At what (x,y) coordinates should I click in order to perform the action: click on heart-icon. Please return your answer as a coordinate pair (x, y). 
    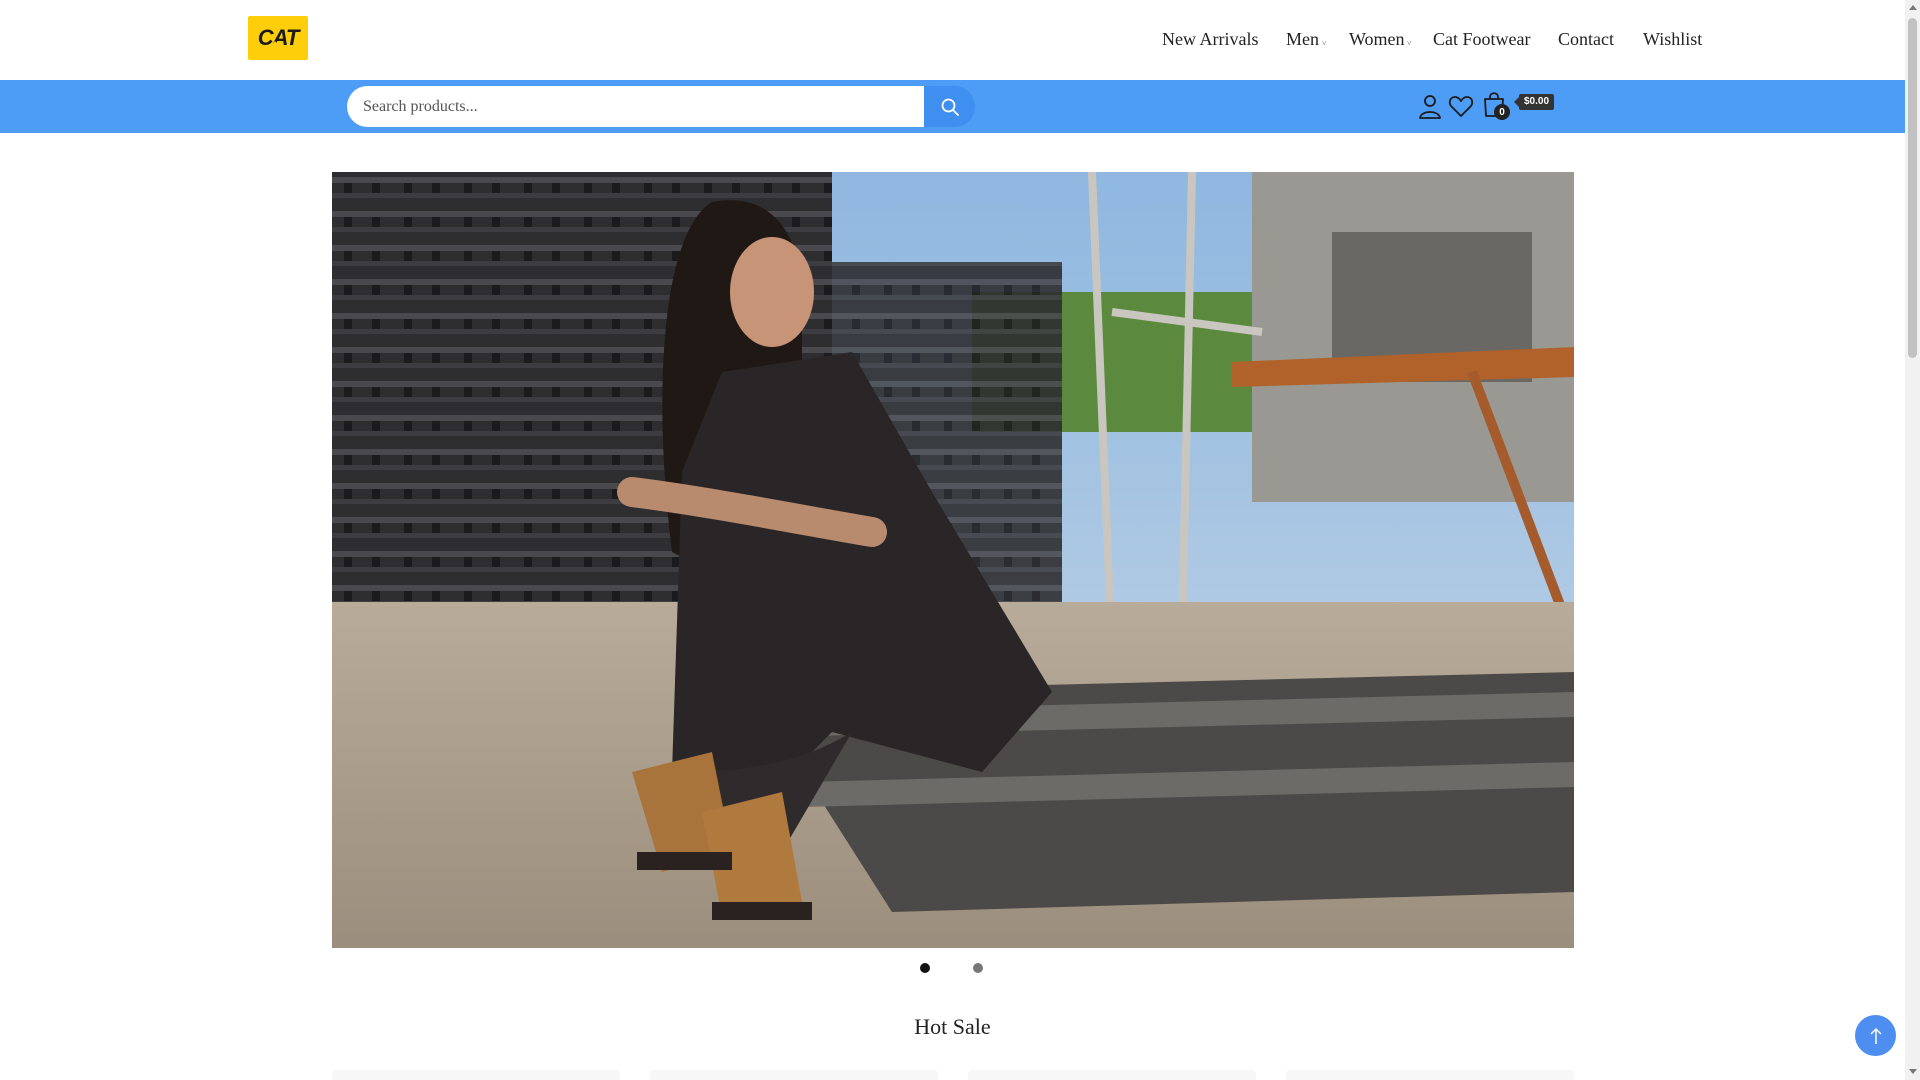
    Looking at the image, I should click on (1461, 106).